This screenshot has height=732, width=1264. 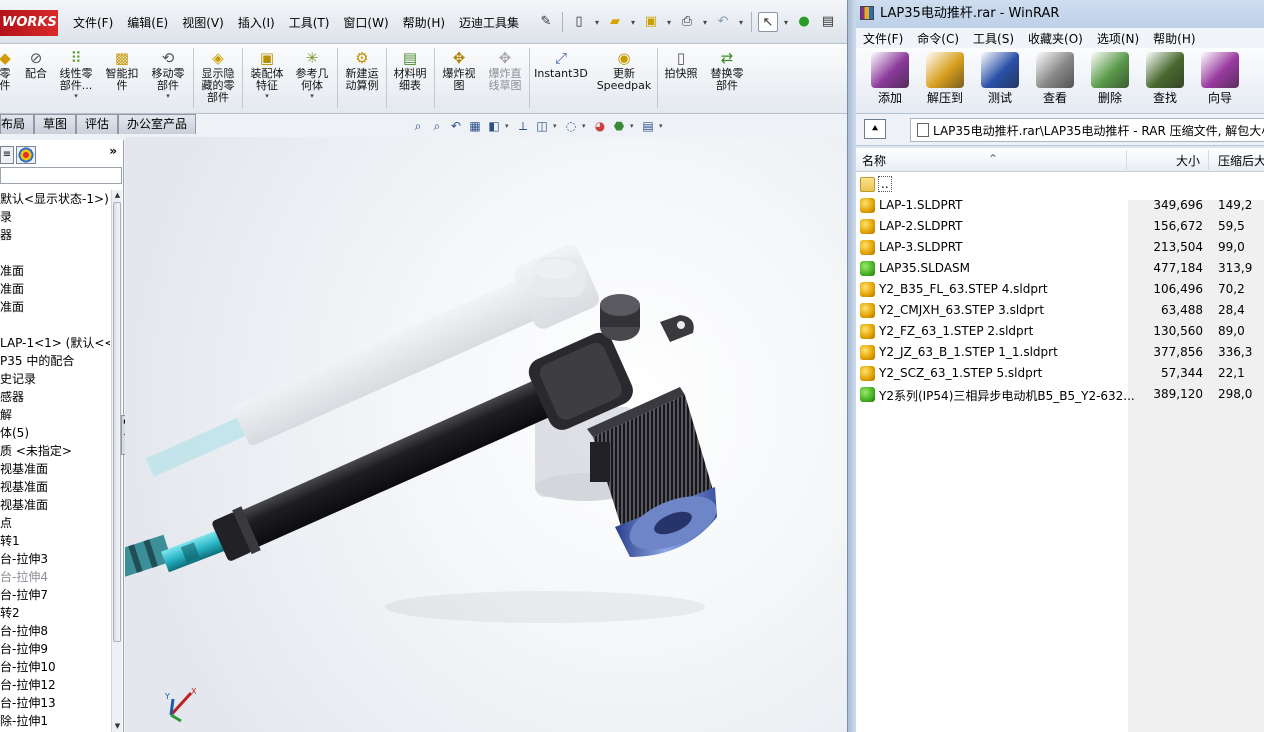 I want to click on display-style-icon: ⟂, so click(x=523, y=126).